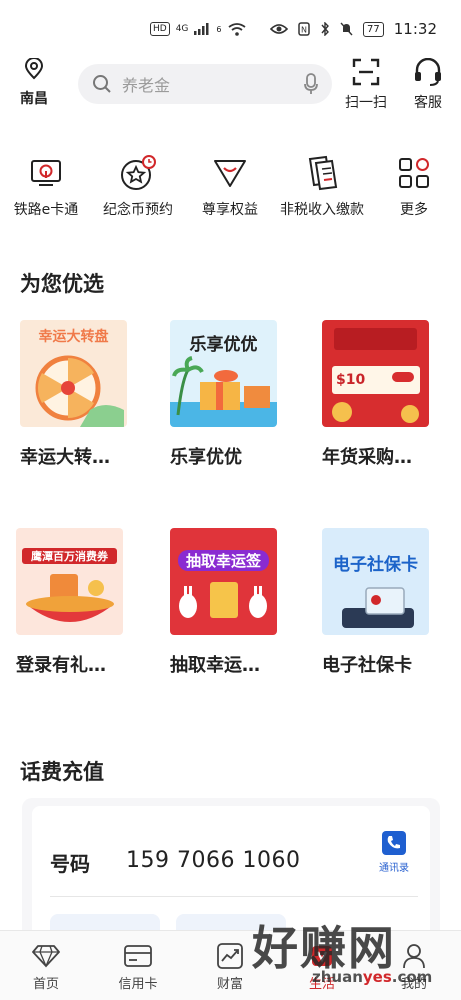  I want to click on signal-icon, so click(201, 29).